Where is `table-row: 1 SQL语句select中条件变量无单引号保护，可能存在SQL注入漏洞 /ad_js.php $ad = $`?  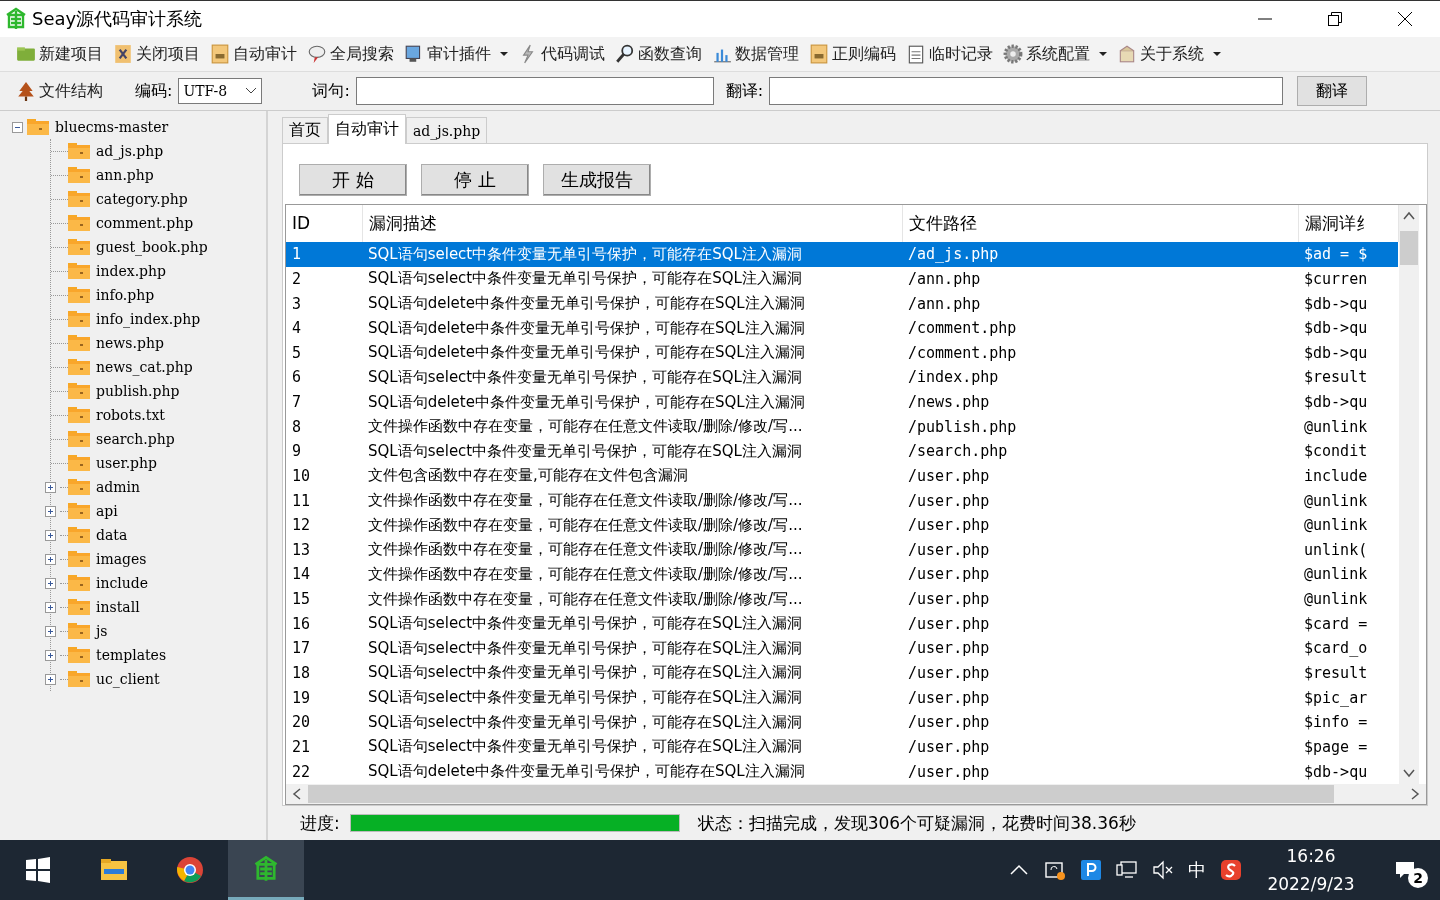 table-row: 1 SQL语句select中条件变量无单引号保护，可能存在SQL注入漏洞 /ad_js.php $ad = $ is located at coordinates (842, 254).